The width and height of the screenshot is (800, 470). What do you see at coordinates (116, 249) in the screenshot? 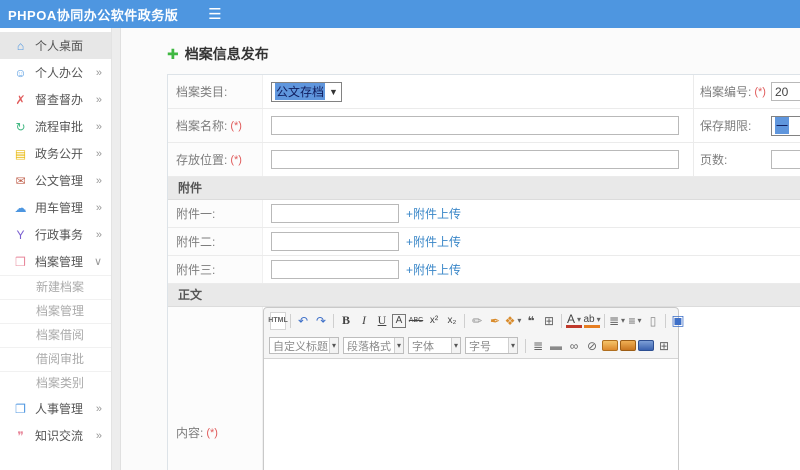
I see `sidebar-gutter` at bounding box center [116, 249].